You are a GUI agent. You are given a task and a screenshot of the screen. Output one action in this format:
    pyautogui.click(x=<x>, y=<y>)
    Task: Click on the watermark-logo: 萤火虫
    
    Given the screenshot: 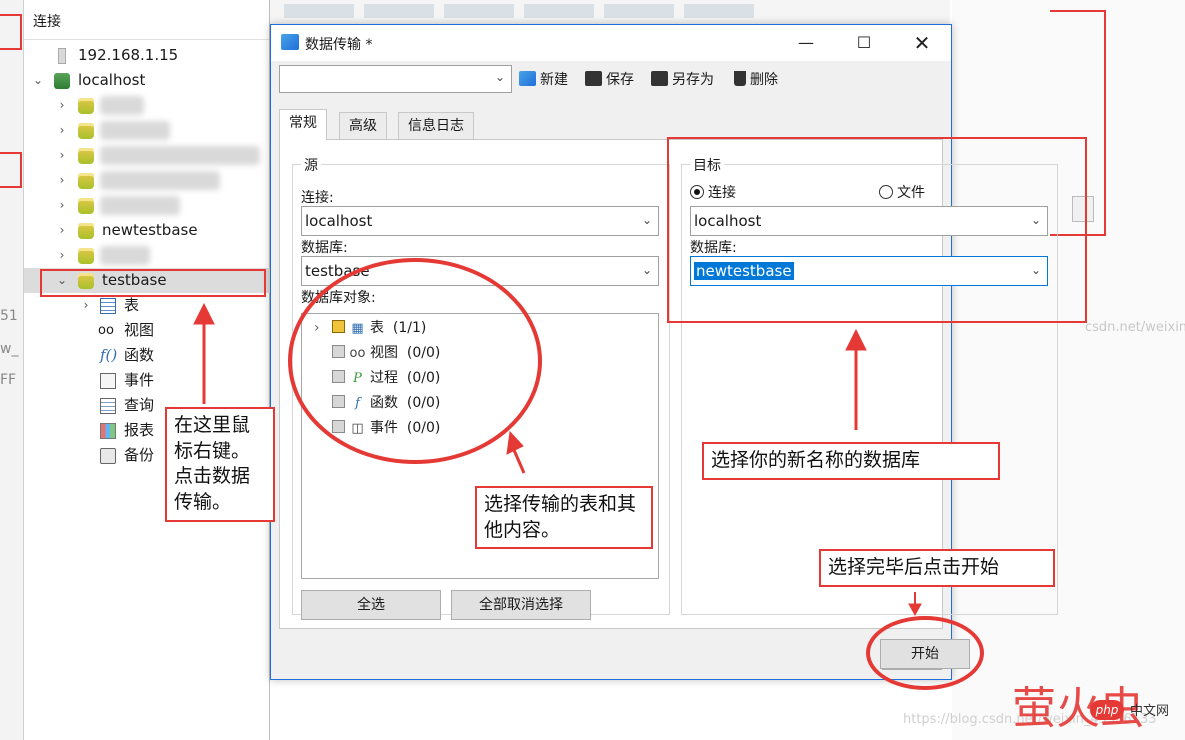 What is the action you would take?
    pyautogui.click(x=1078, y=708)
    